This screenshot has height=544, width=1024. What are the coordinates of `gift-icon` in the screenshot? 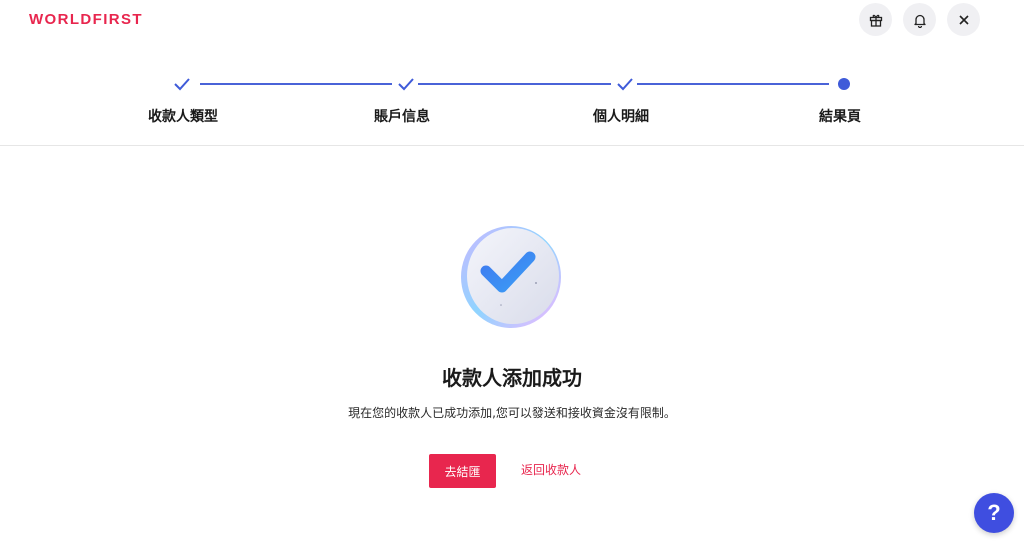 It's located at (875, 19).